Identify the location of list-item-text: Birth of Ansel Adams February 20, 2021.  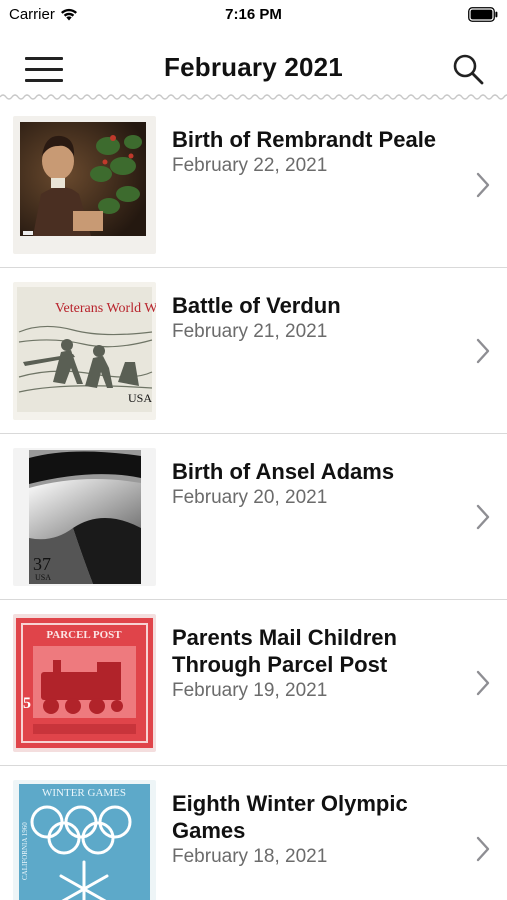
(309, 484).